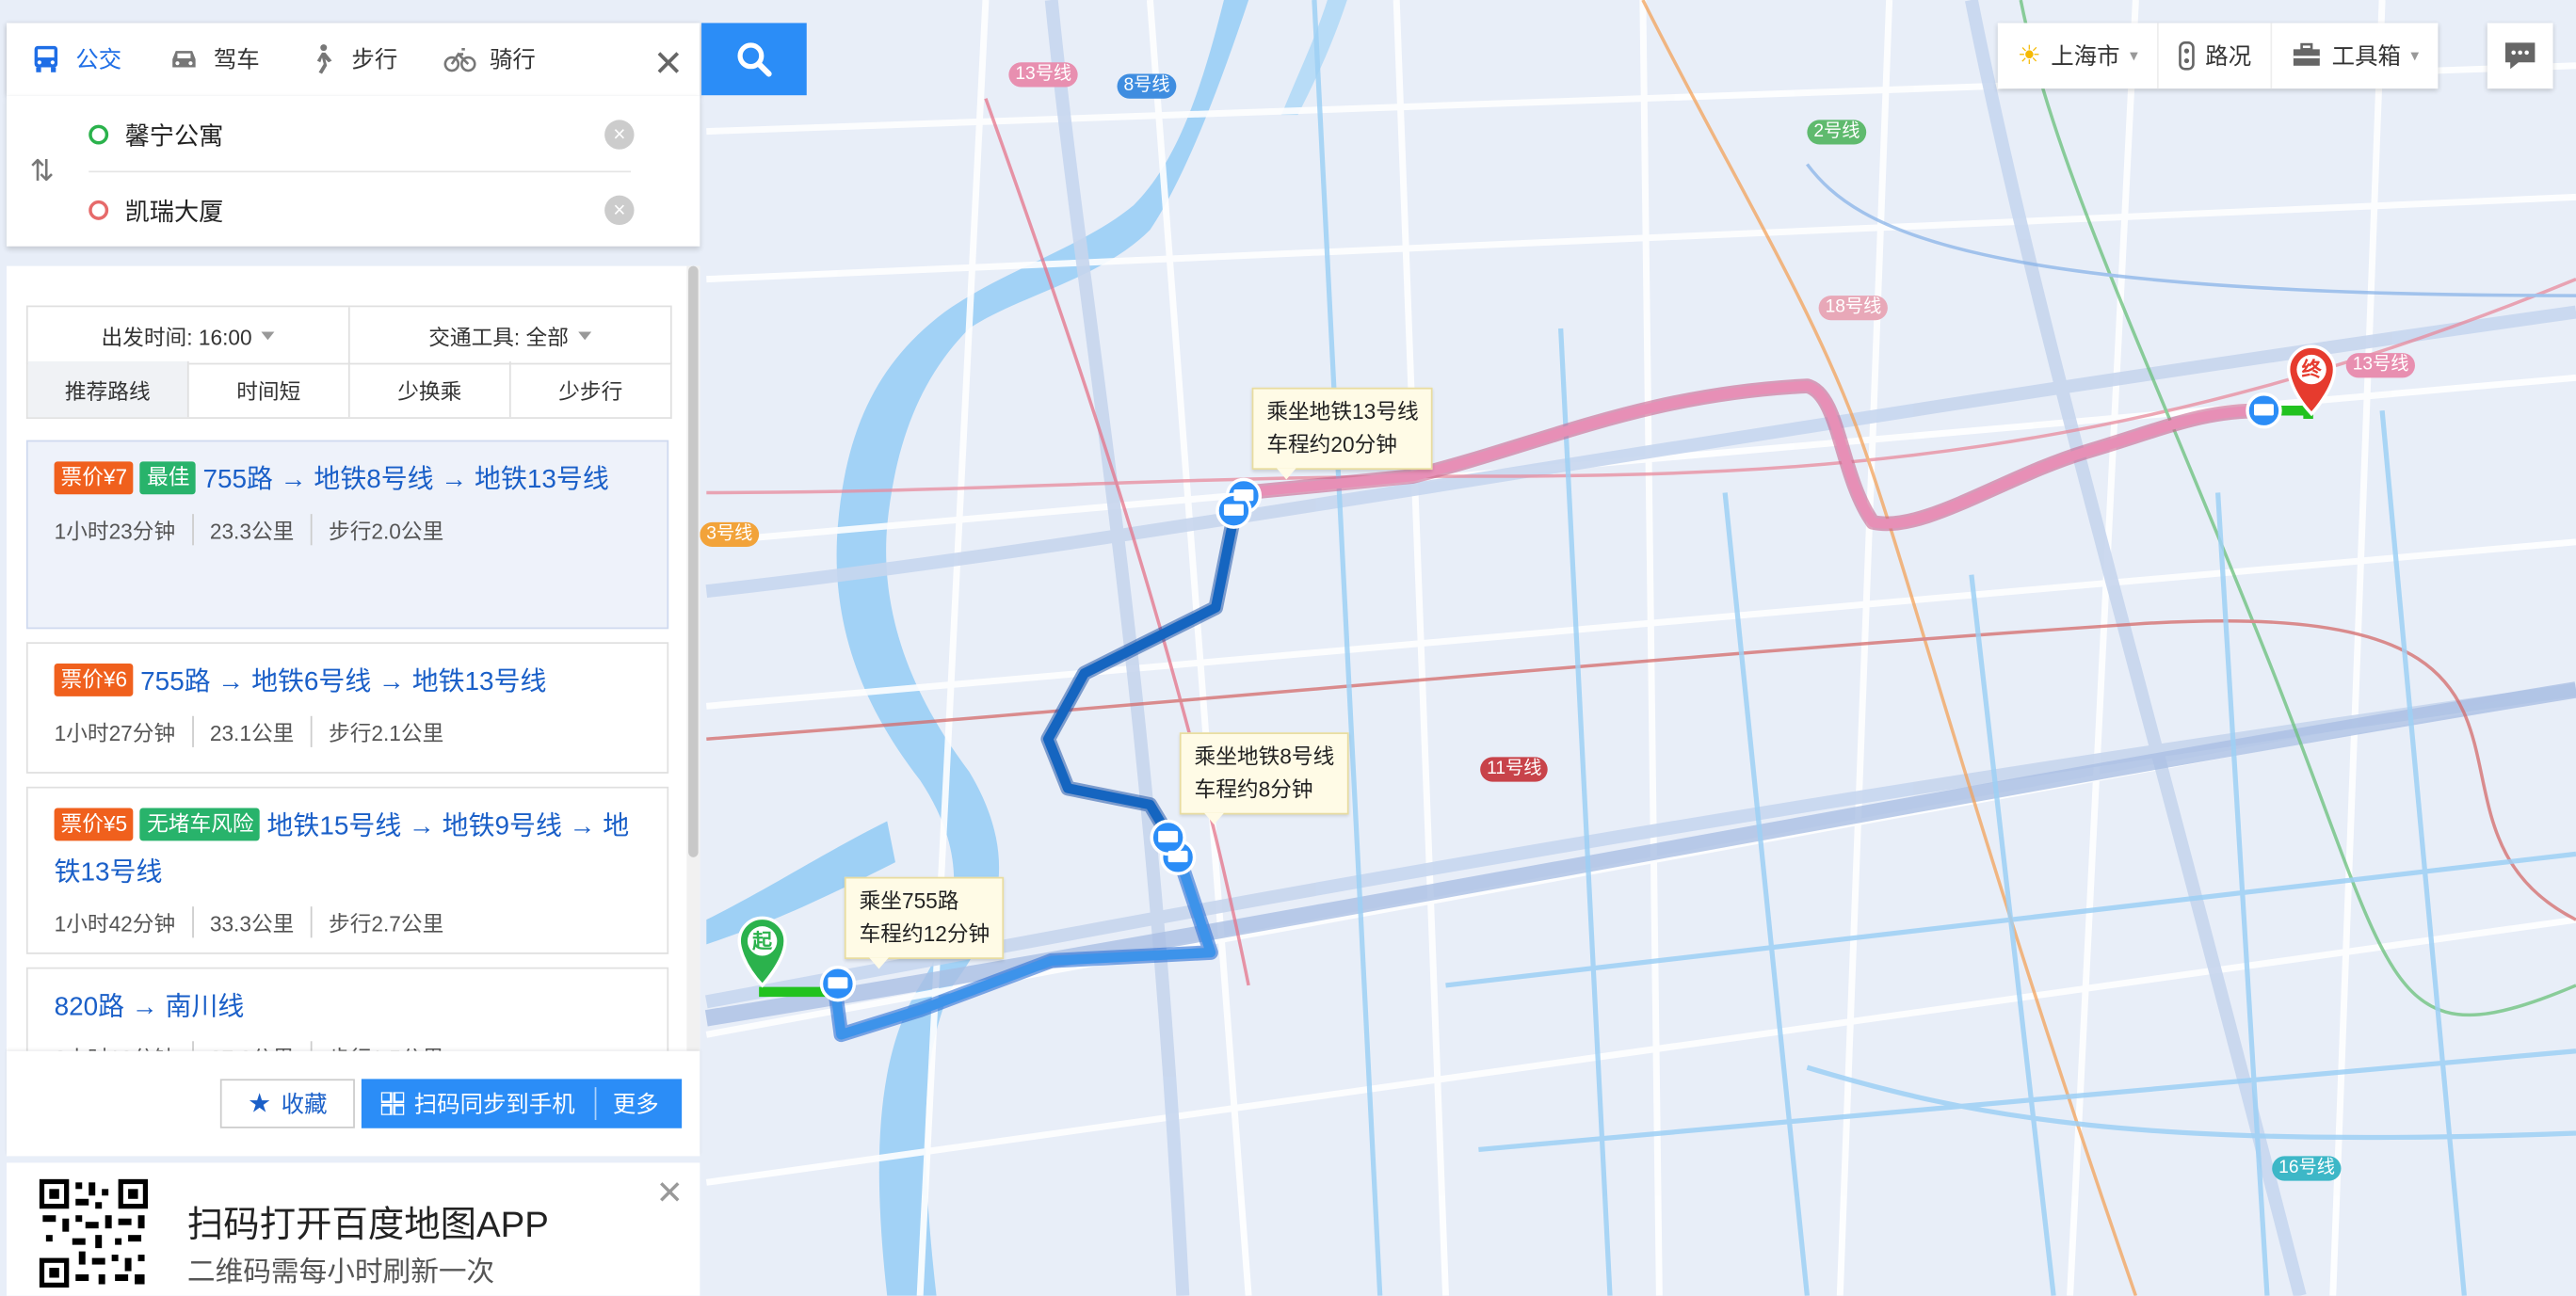 Image resolution: width=2576 pixels, height=1296 pixels. What do you see at coordinates (94, 679) in the screenshot?
I see `price-badge: 票价¥6` at bounding box center [94, 679].